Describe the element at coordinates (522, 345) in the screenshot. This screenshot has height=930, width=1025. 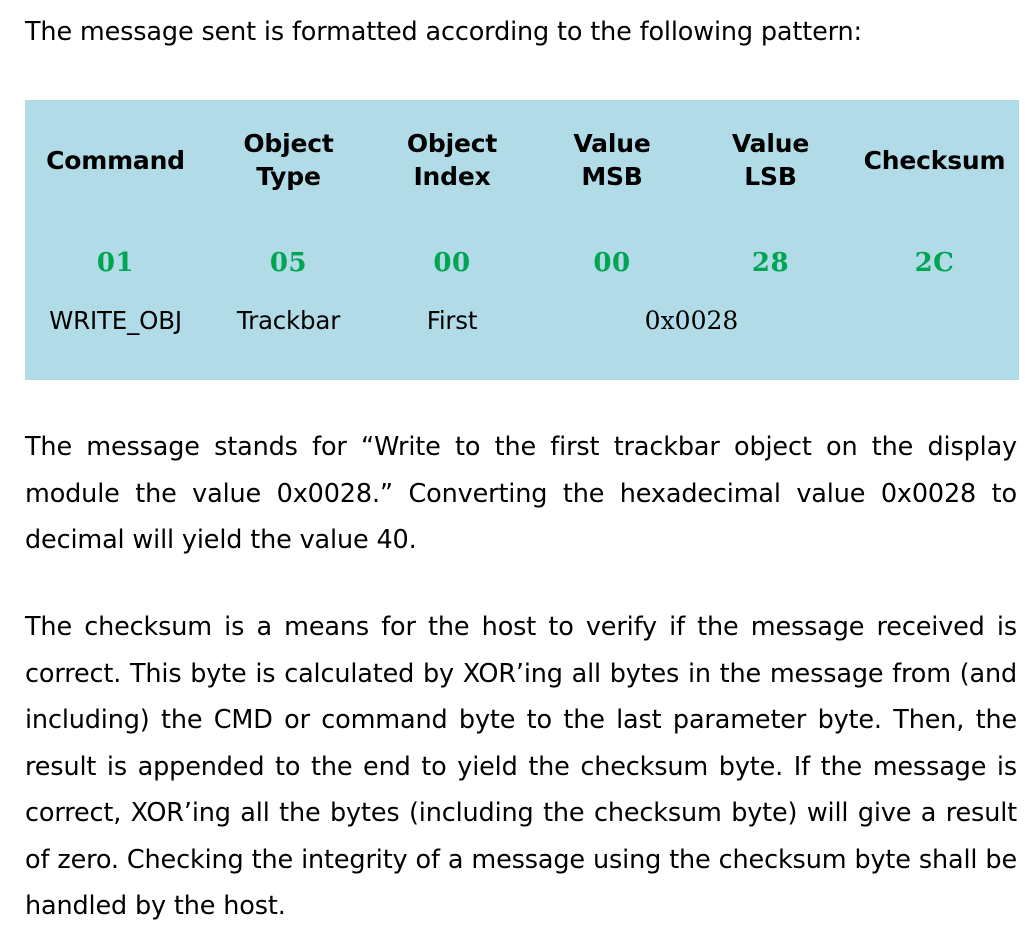
I see `table-meaning-row: WRITE_OBJ Trackbar First 0x0028` at that location.